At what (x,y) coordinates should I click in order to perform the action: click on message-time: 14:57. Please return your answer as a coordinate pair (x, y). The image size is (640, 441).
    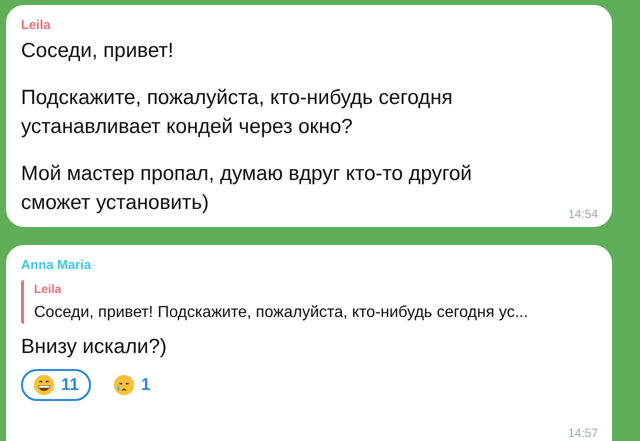
    Looking at the image, I should click on (583, 433).